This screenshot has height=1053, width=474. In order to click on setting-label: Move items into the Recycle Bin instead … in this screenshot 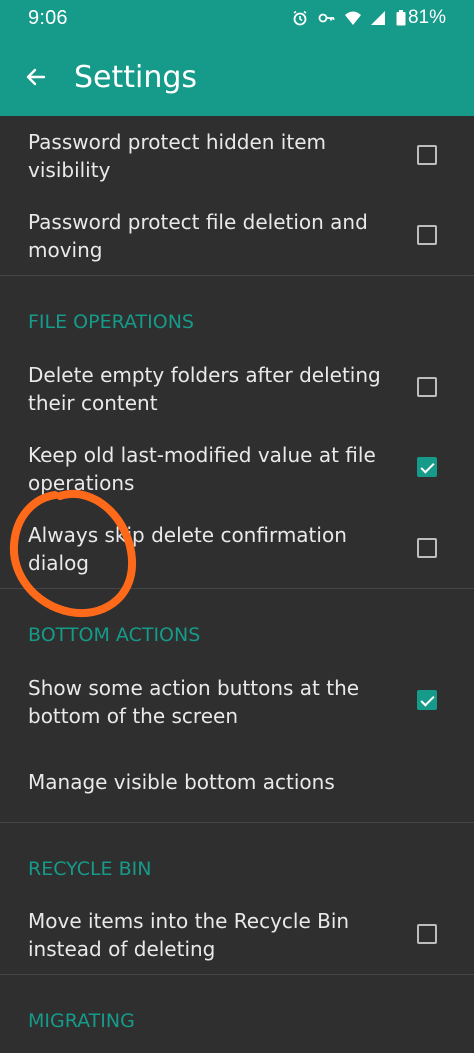, I will do `click(189, 935)`.